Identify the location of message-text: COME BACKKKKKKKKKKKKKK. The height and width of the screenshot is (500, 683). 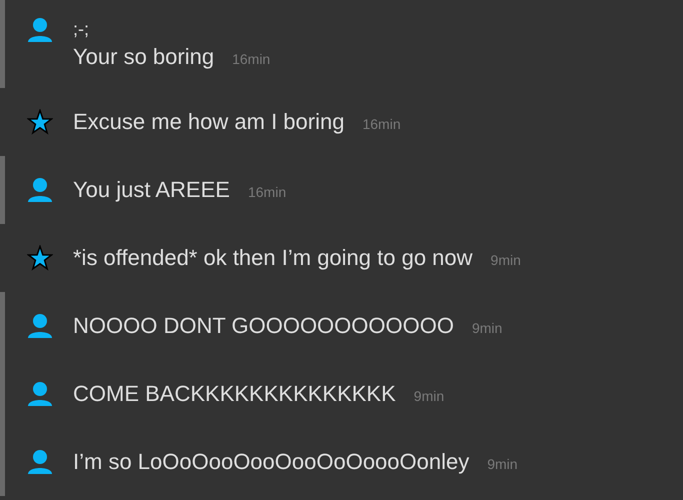
(234, 393).